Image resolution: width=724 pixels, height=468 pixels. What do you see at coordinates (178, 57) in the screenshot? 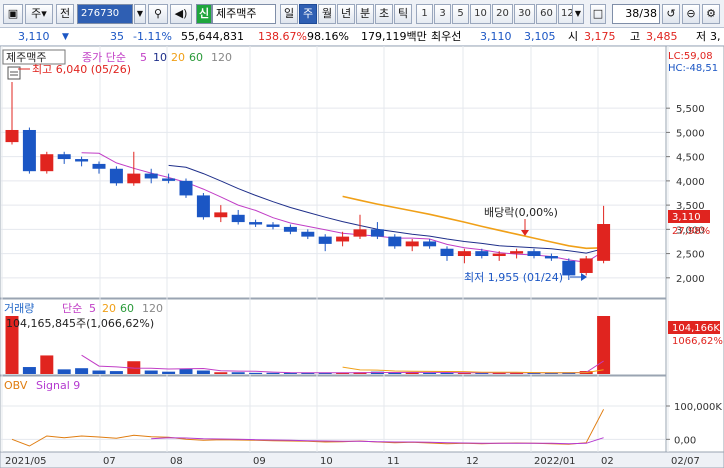
I see `legend-ma20: 20` at bounding box center [178, 57].